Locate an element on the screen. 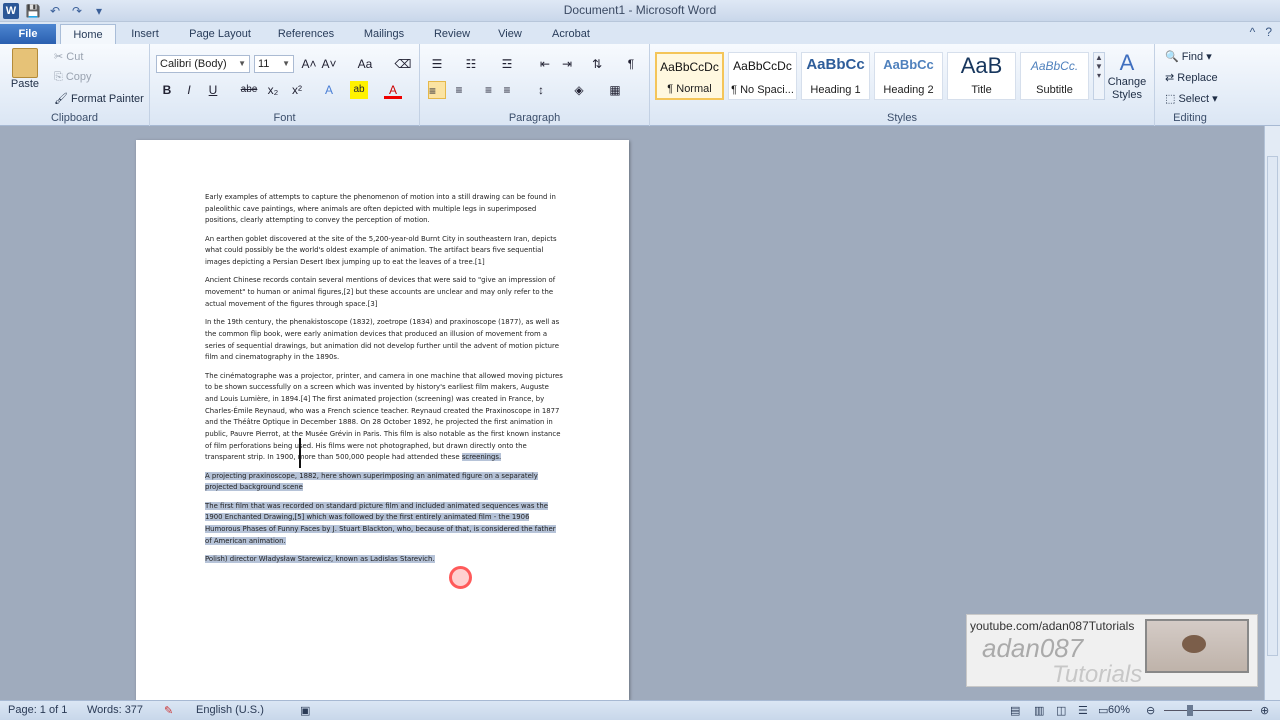 The image size is (1280, 720). bullets-icon: ☰ is located at coordinates (437, 64).